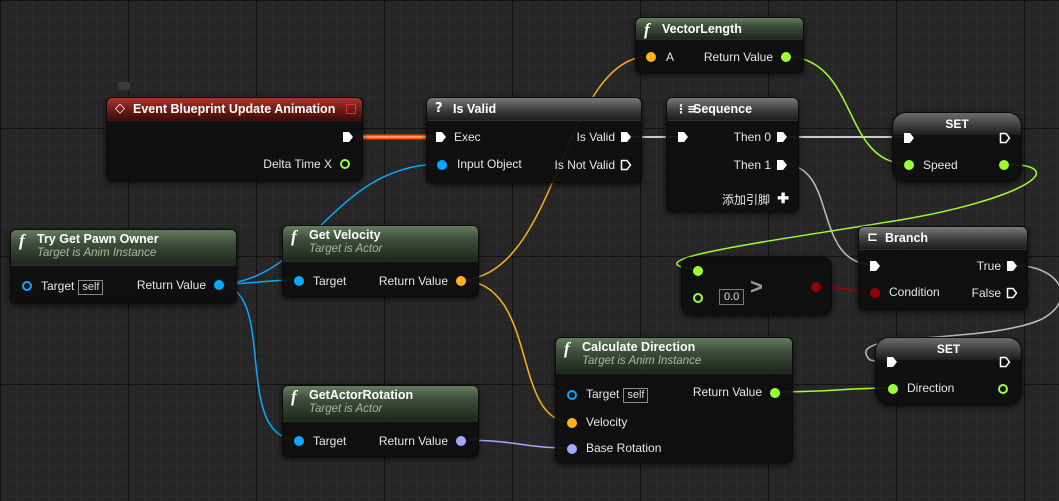 This screenshot has width=1059, height=501. Describe the element at coordinates (686, 109) in the screenshot. I see `sequence-icon: ⋮≡` at that location.